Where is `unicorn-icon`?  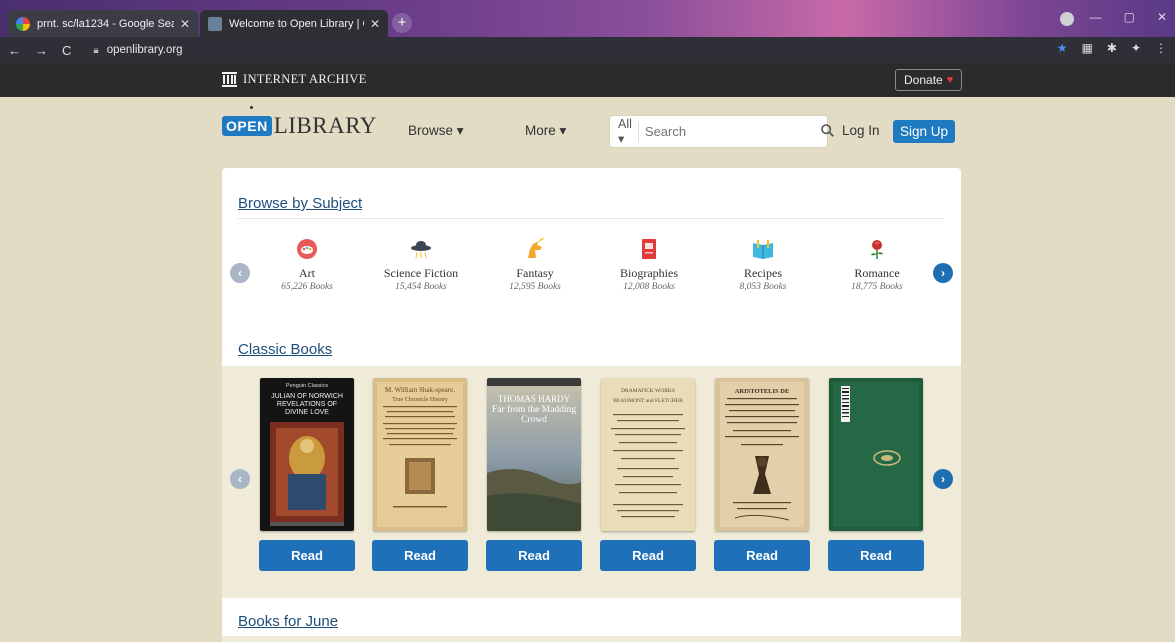
unicorn-icon is located at coordinates (536, 248).